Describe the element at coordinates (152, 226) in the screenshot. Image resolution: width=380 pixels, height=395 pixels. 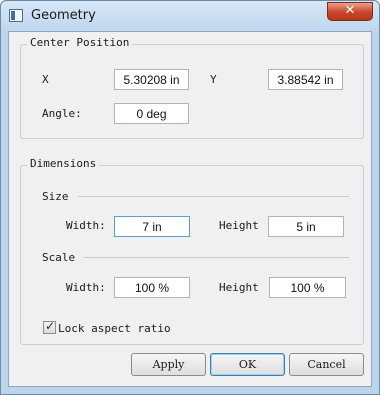
I see `size-width-input` at that location.